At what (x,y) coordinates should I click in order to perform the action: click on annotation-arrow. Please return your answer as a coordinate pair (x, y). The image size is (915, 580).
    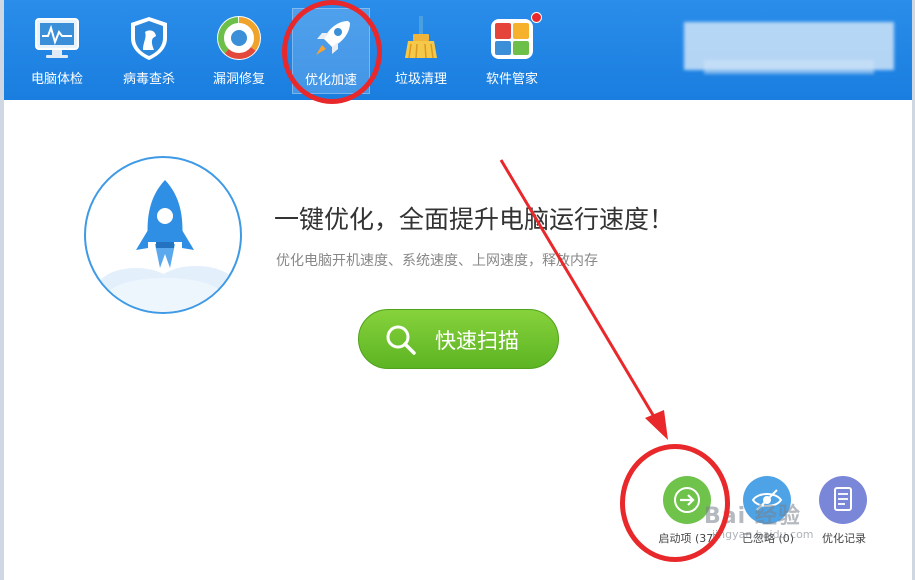
    Looking at the image, I should click on (583, 299).